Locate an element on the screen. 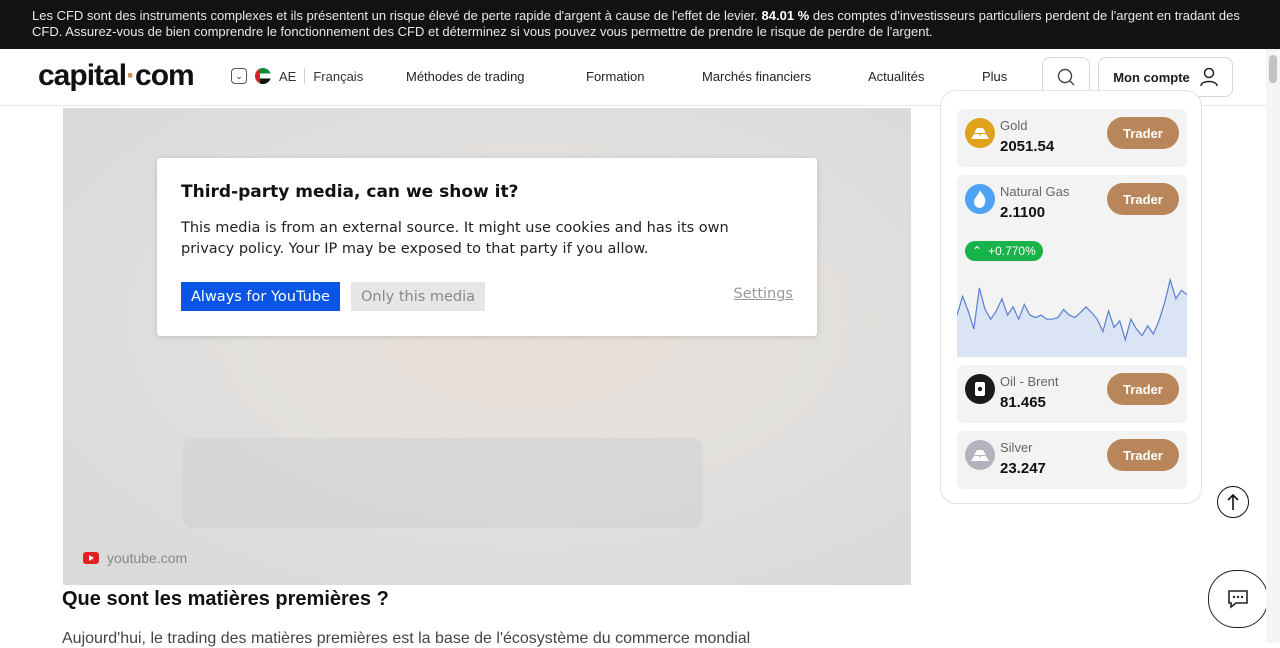 Image resolution: width=1280 pixels, height=648 pixels. market-price: 23.247 is located at coordinates (1023, 468).